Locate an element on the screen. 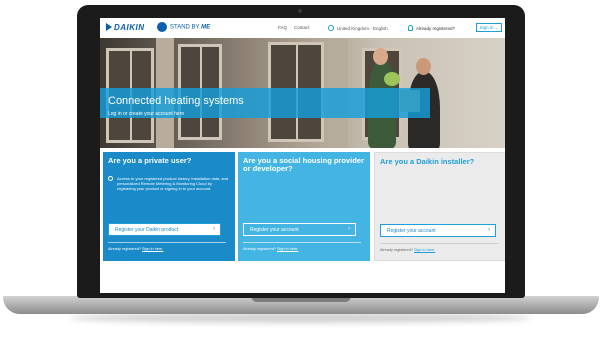 The image size is (601, 340). region-selector: United Kingdom - English is located at coordinates (358, 28).